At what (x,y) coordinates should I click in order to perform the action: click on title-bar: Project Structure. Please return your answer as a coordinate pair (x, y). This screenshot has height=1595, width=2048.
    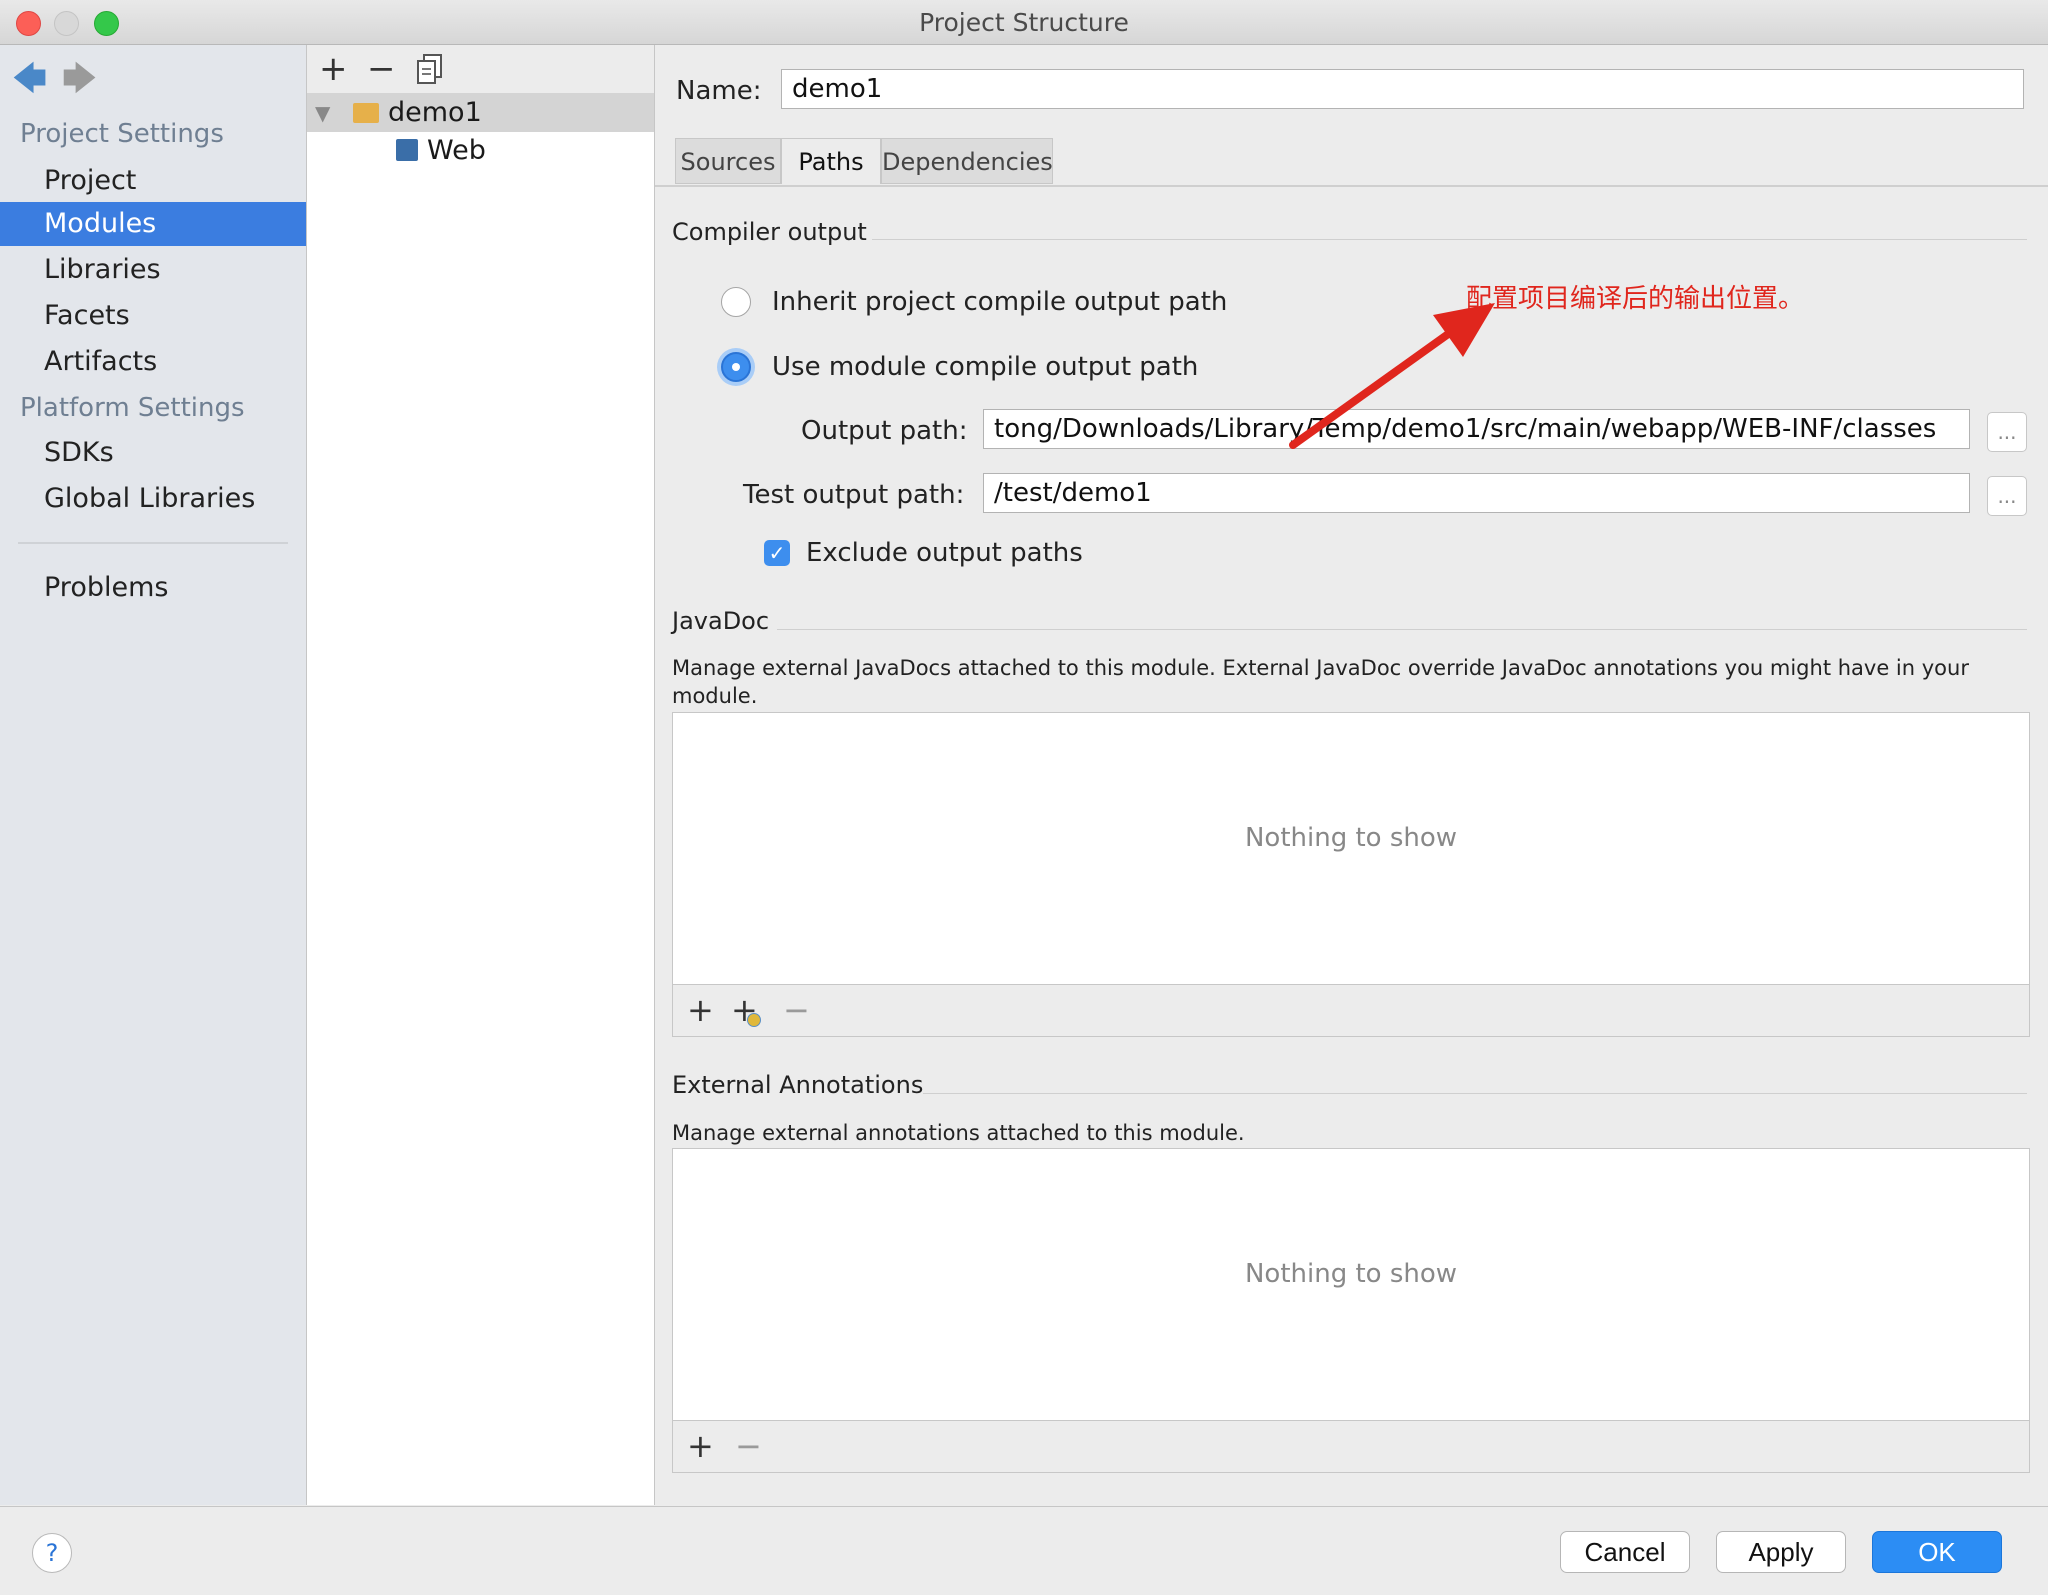
    Looking at the image, I should click on (1024, 22).